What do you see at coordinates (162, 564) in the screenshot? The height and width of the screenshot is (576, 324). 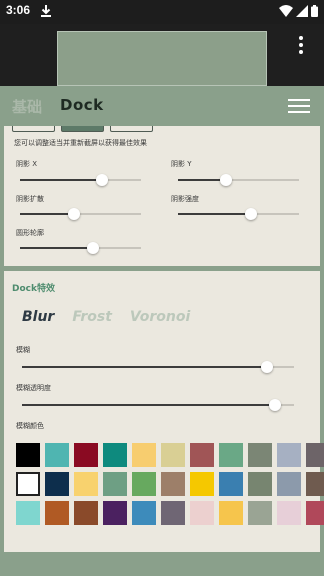 I see `bottom-strip` at bounding box center [162, 564].